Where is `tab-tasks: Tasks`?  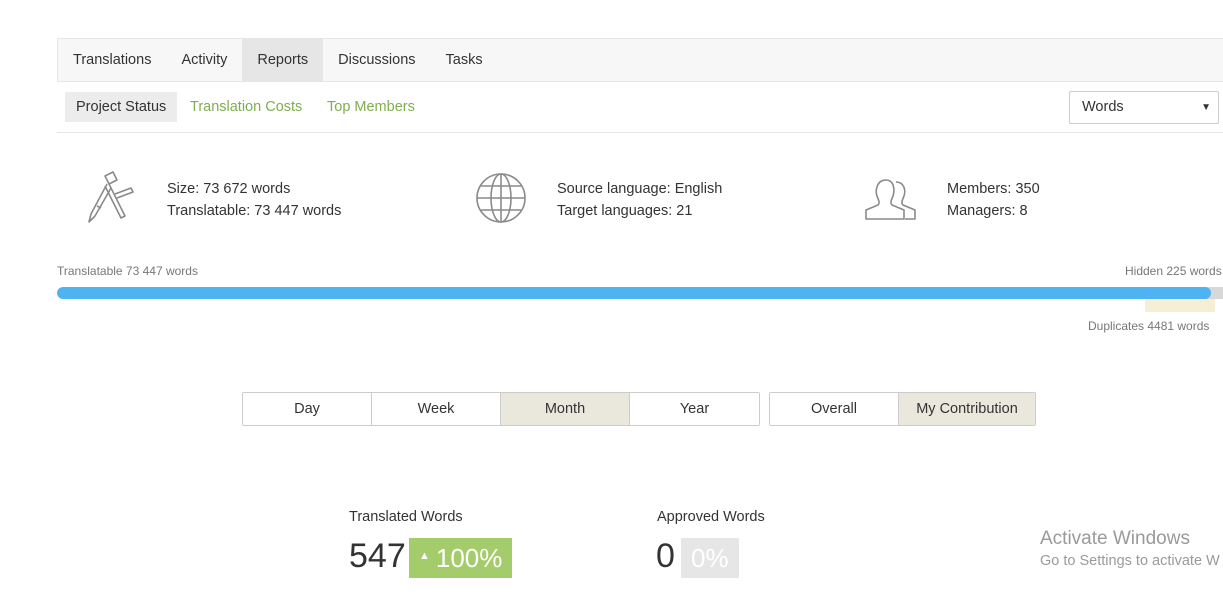 tab-tasks: Tasks is located at coordinates (464, 60).